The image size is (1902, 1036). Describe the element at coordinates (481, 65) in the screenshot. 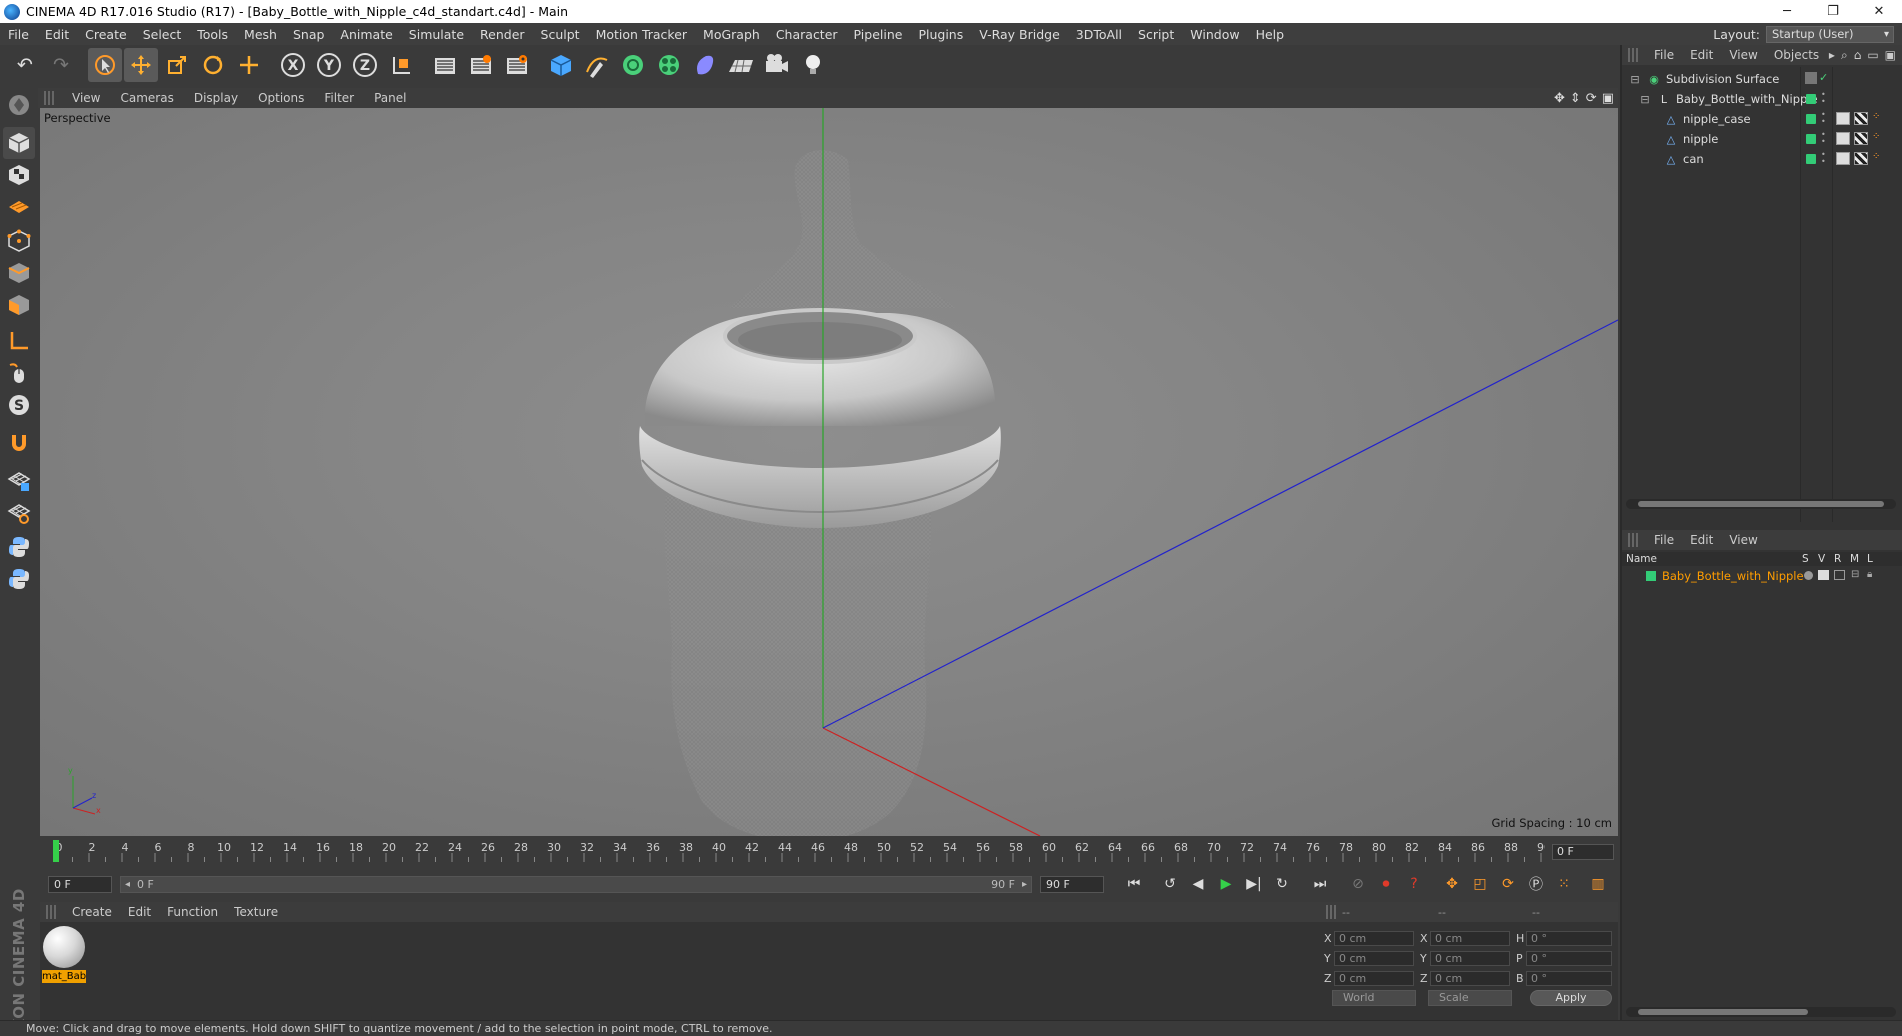

I see `render-picture-viewer-icon` at that location.